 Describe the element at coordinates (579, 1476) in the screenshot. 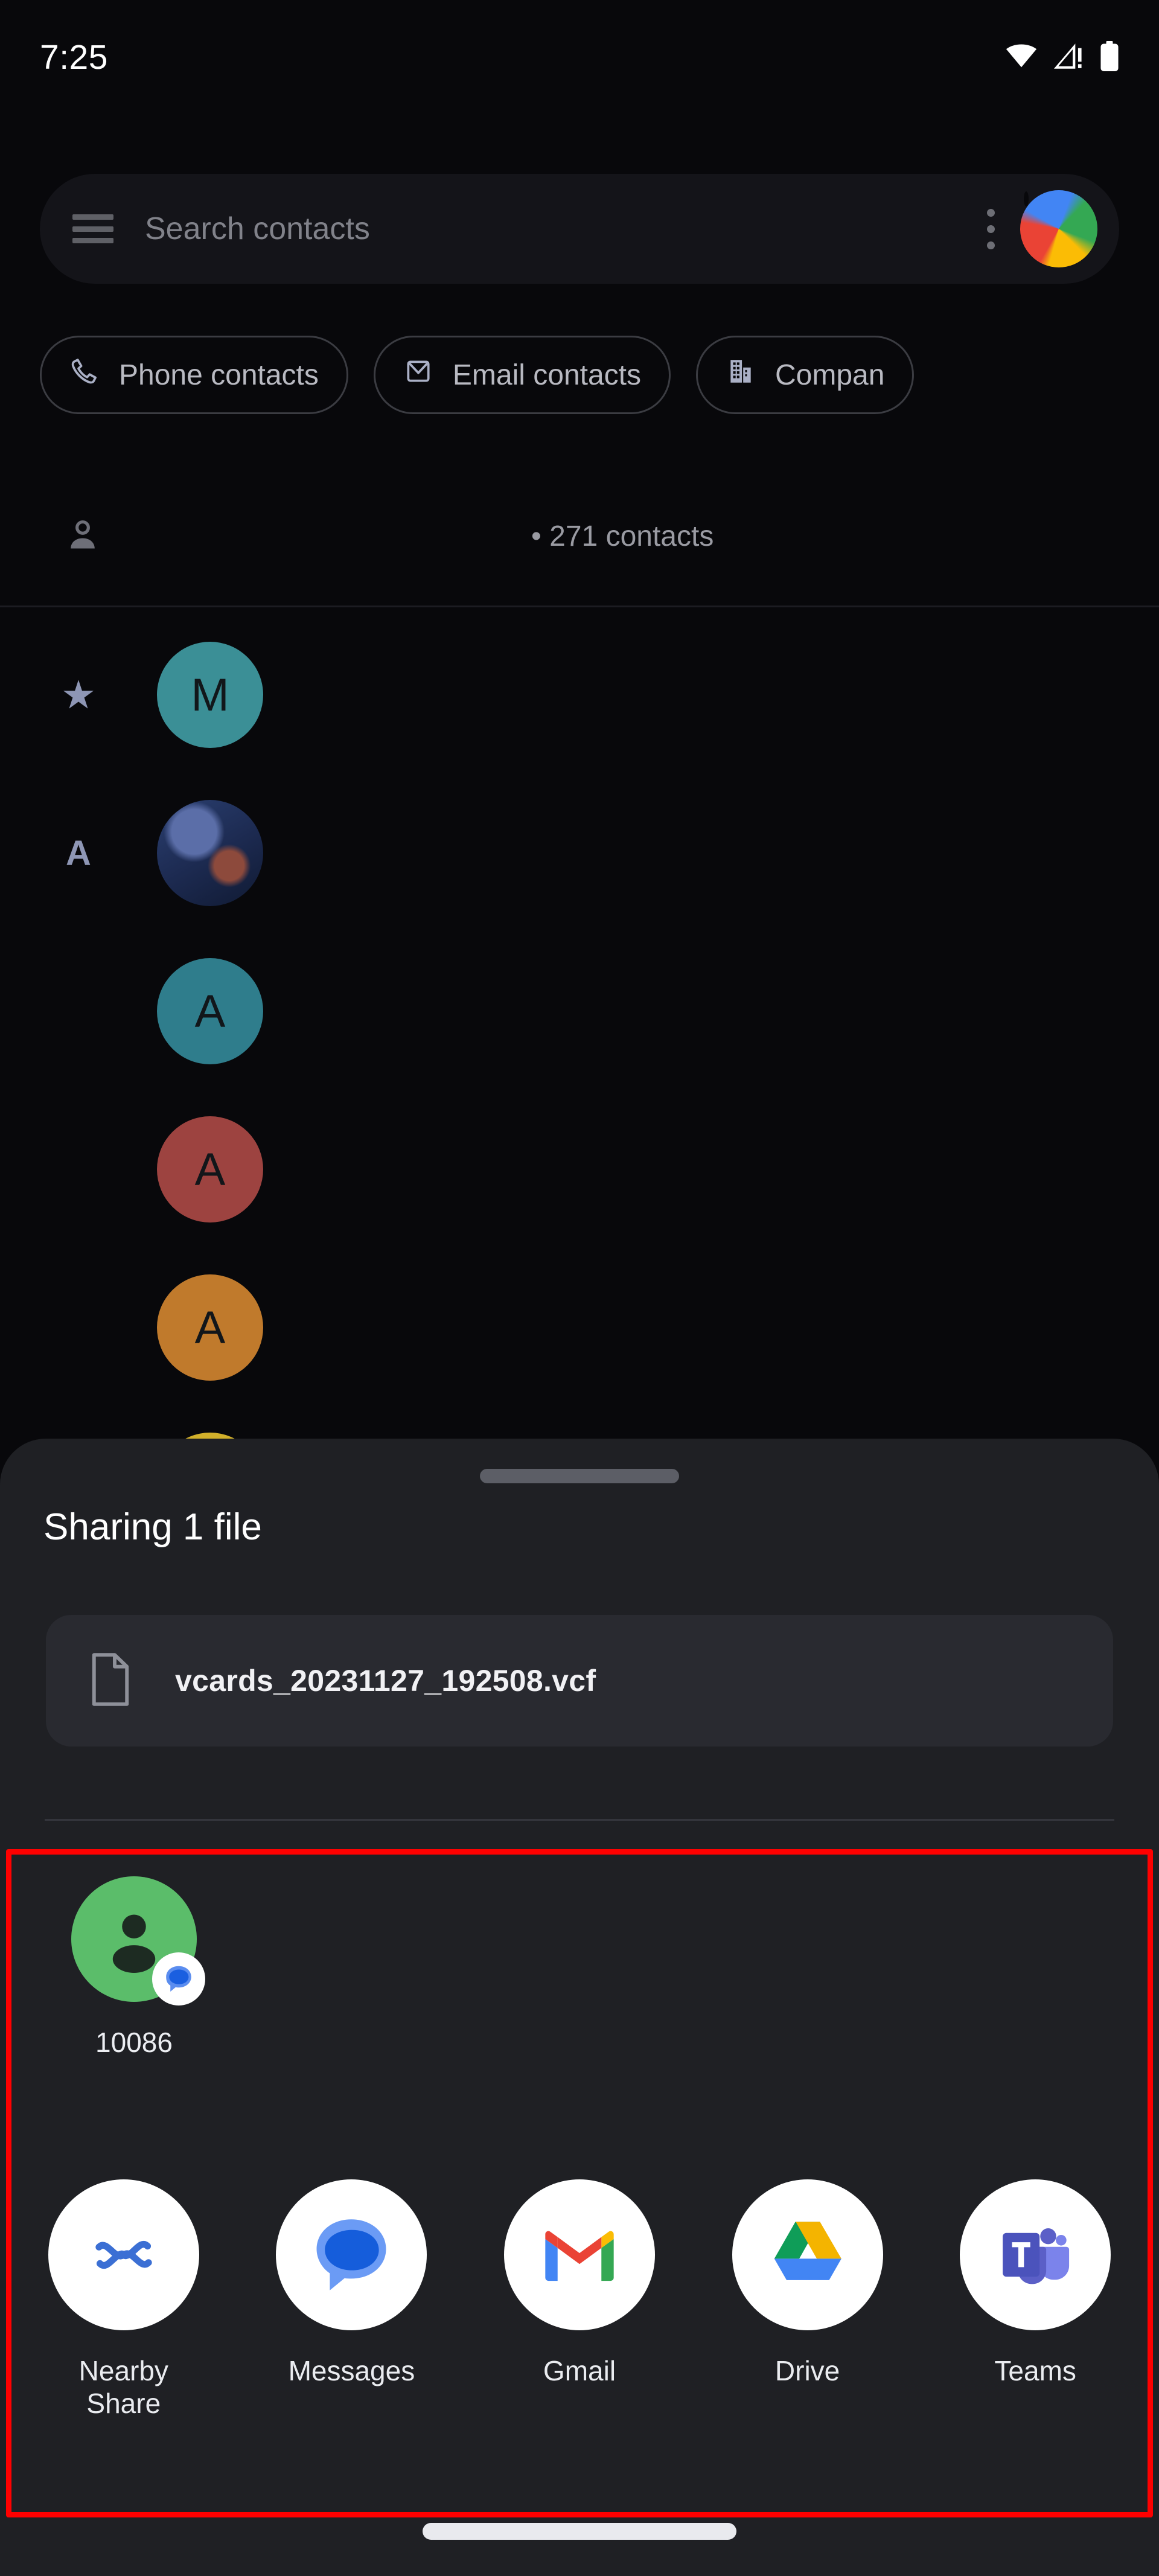

I see `sheet-drag-handle` at that location.